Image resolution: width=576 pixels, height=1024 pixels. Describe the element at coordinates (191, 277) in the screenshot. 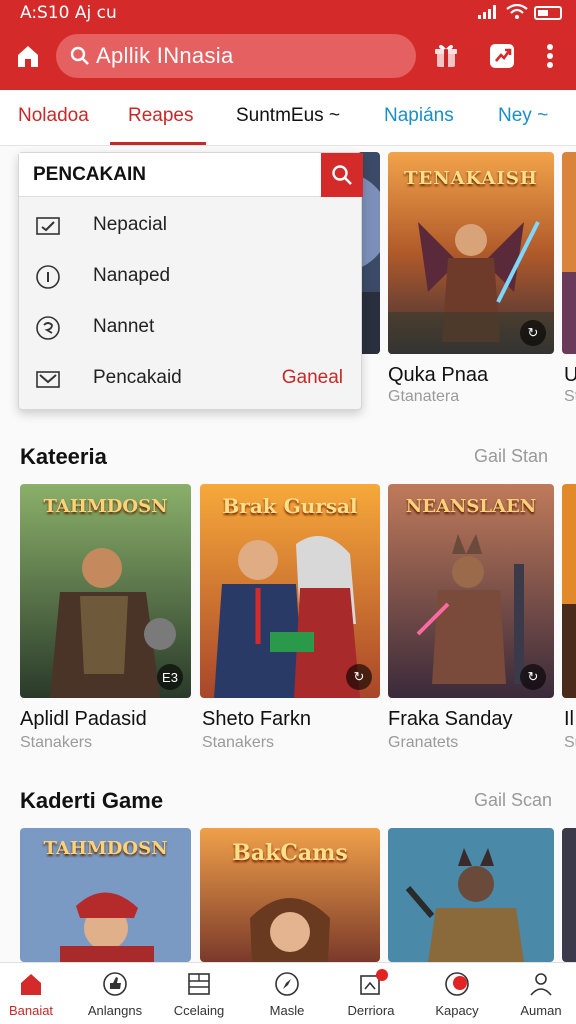

I see `dropdown-item: Nanaped` at that location.